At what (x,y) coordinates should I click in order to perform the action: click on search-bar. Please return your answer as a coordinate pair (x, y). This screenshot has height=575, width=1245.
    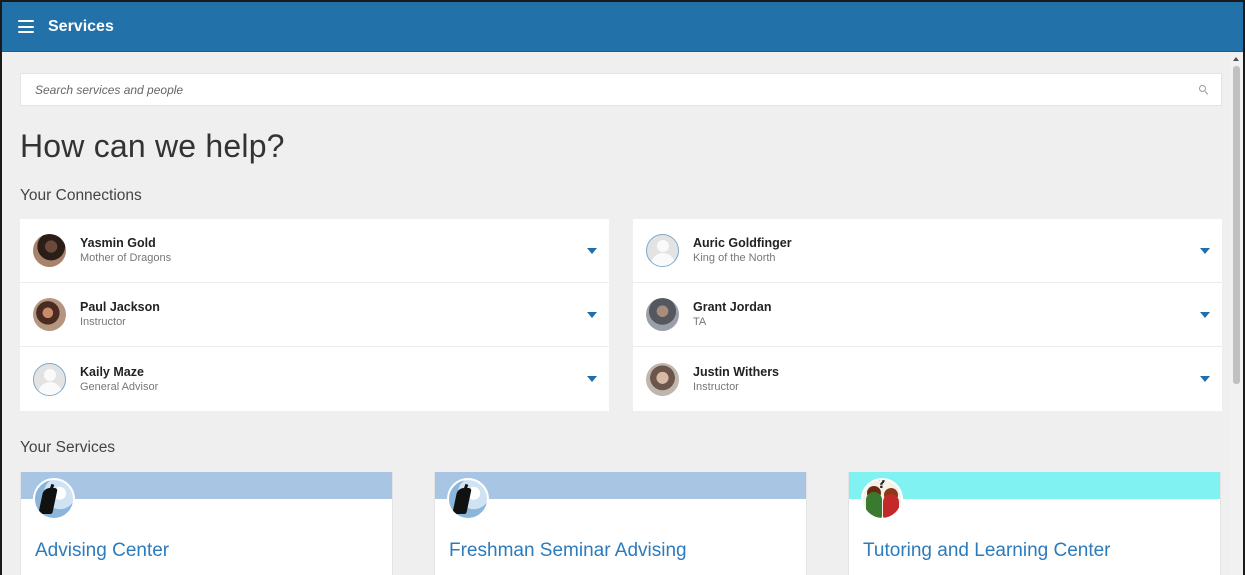
    Looking at the image, I should click on (621, 89).